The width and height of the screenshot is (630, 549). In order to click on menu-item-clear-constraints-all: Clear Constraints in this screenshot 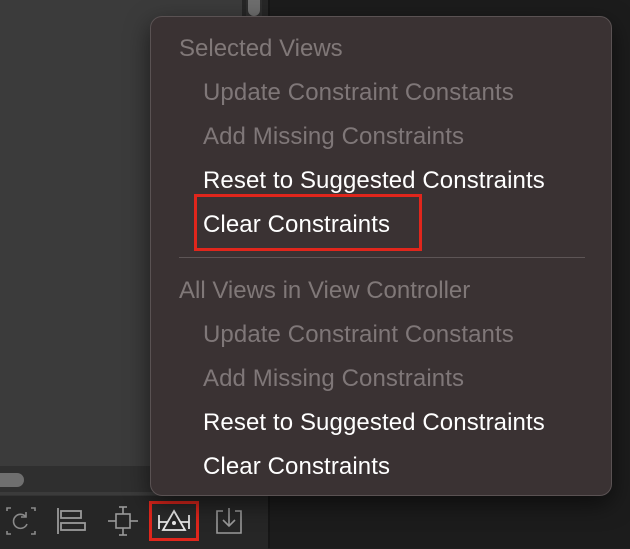, I will do `click(296, 467)`.